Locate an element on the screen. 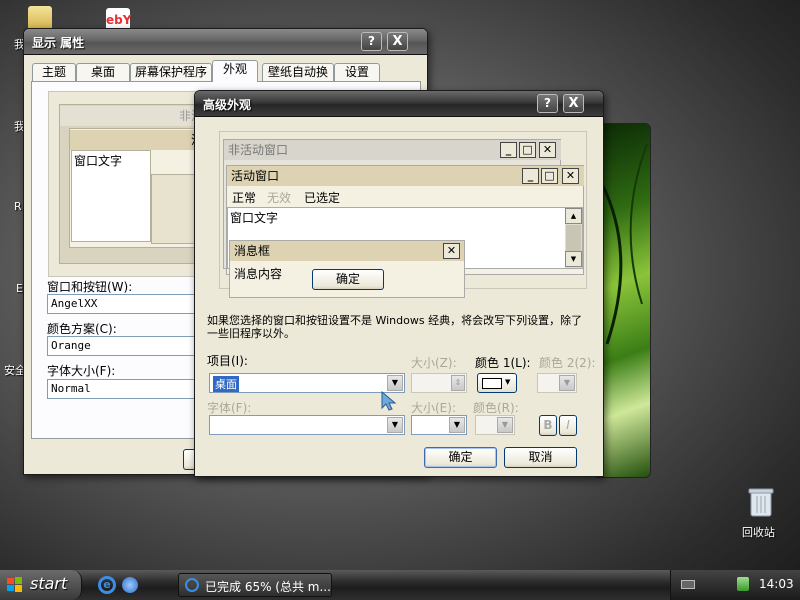 The height and width of the screenshot is (600, 800). color1-picker: ▼ is located at coordinates (497, 383).